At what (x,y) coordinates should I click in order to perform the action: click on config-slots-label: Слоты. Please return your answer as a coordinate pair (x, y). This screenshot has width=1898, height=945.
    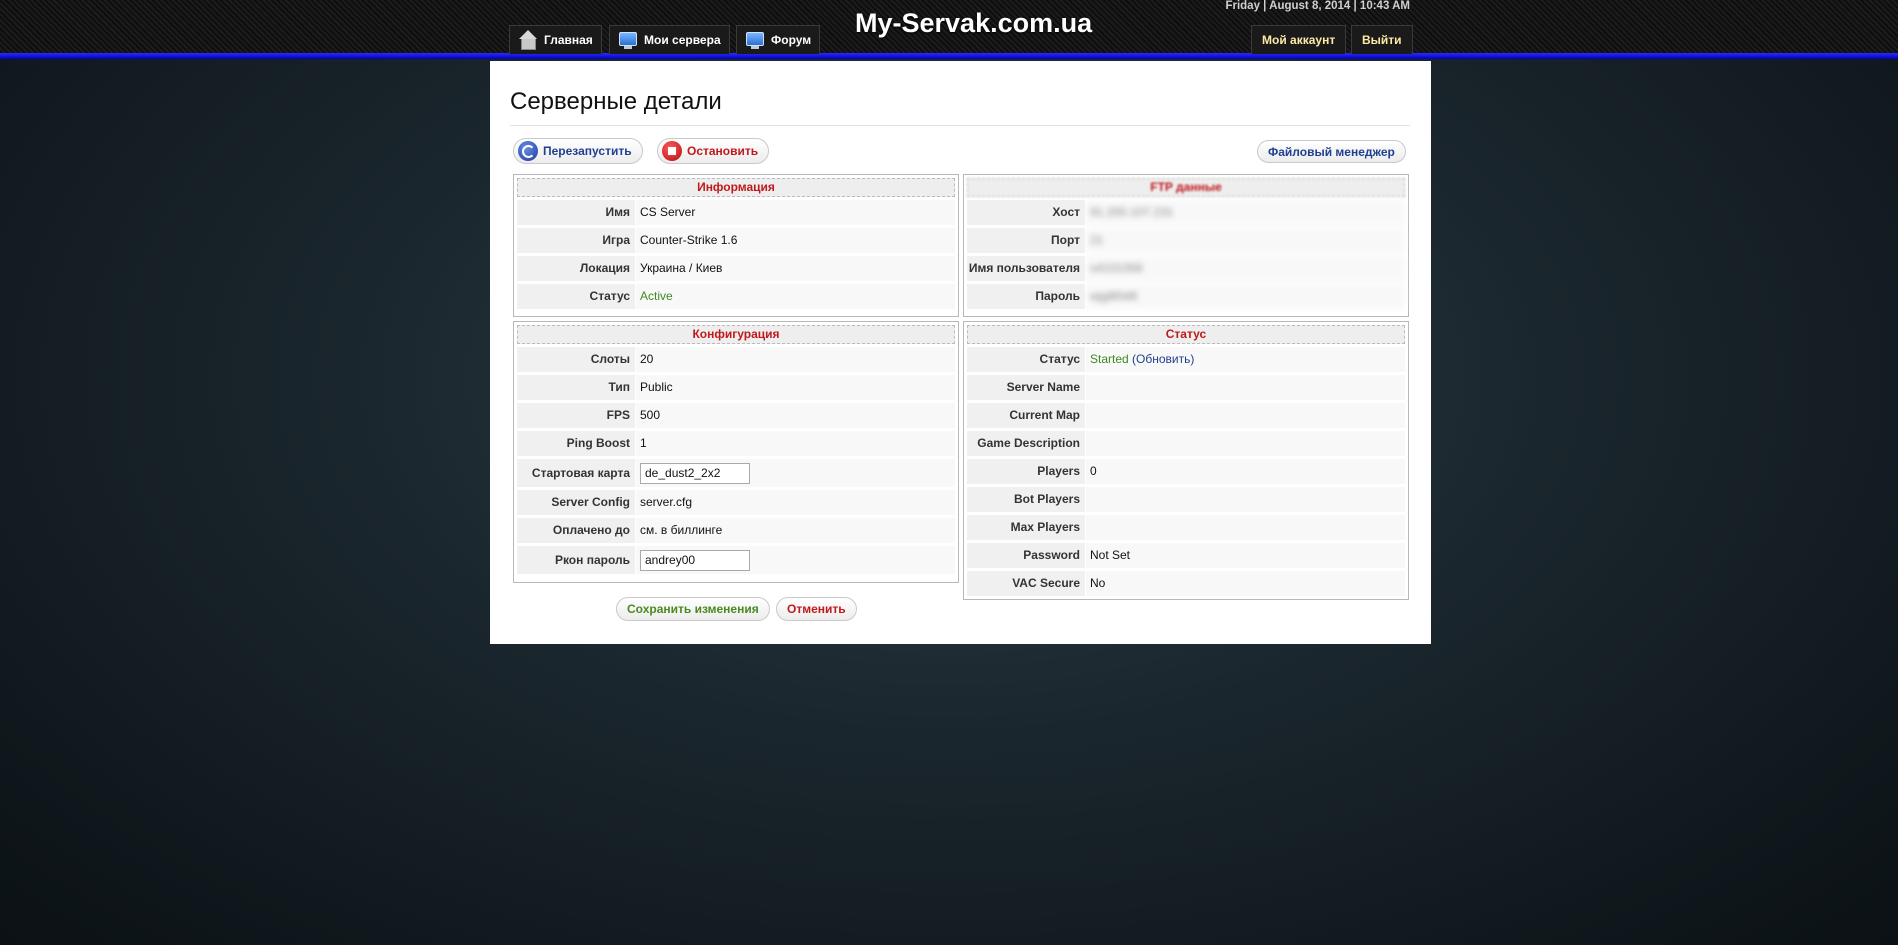
    Looking at the image, I should click on (576, 359).